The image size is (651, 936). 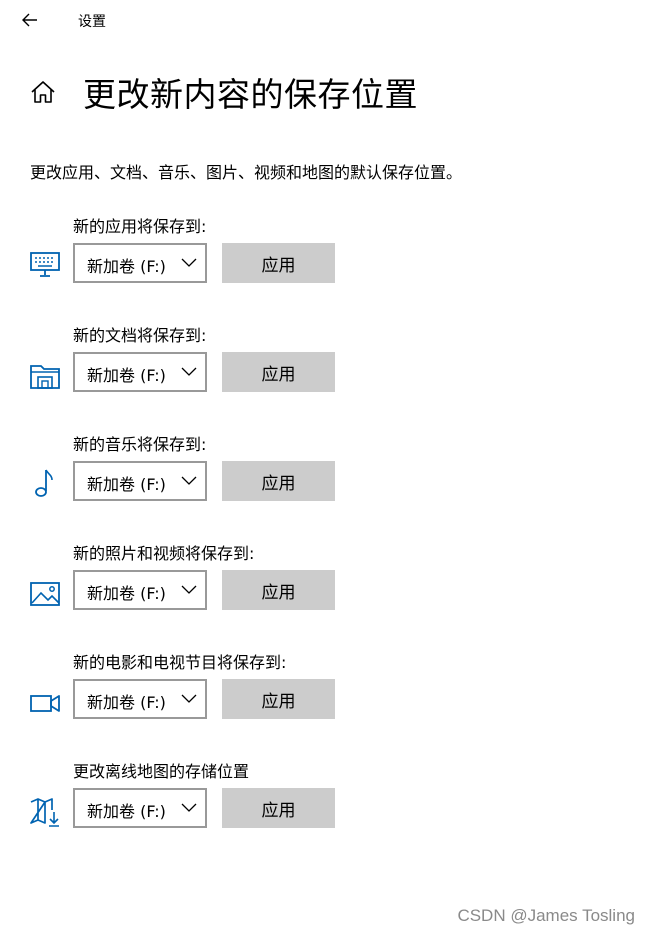 I want to click on picture-icon, so click(x=45, y=594).